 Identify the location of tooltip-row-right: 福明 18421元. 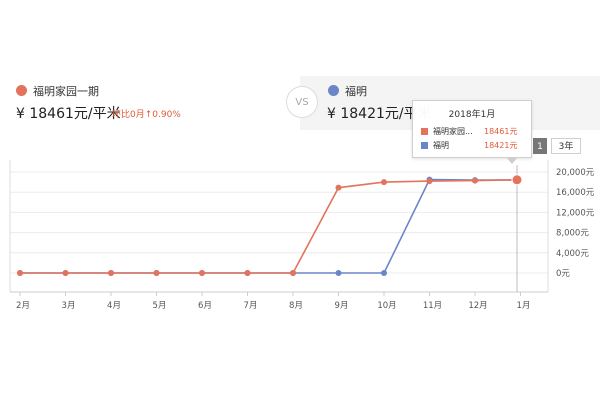
(476, 146).